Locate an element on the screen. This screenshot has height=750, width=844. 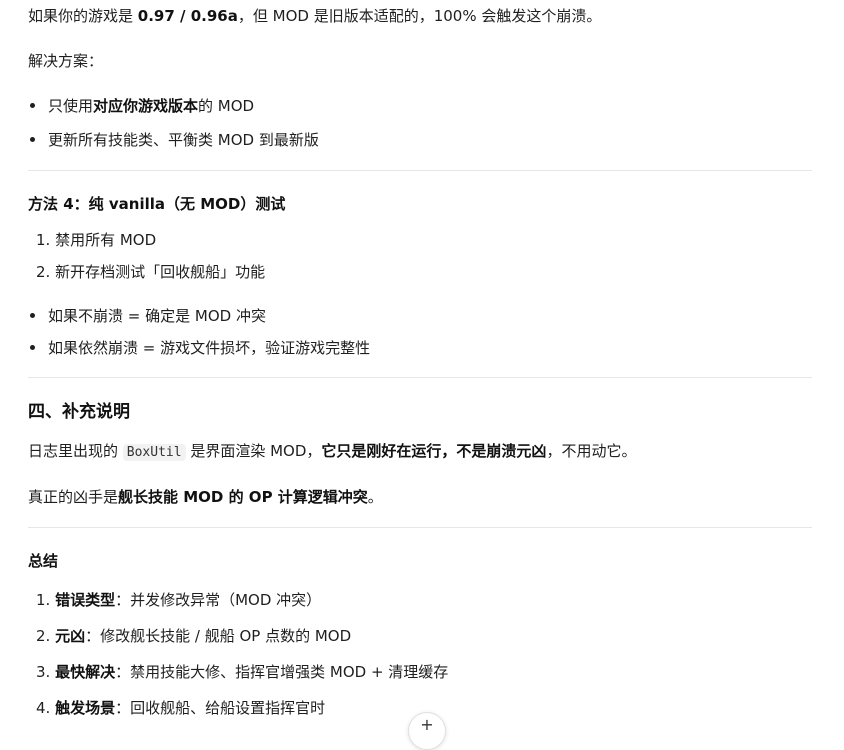
text: 日志里出现的 is located at coordinates (75, 451).